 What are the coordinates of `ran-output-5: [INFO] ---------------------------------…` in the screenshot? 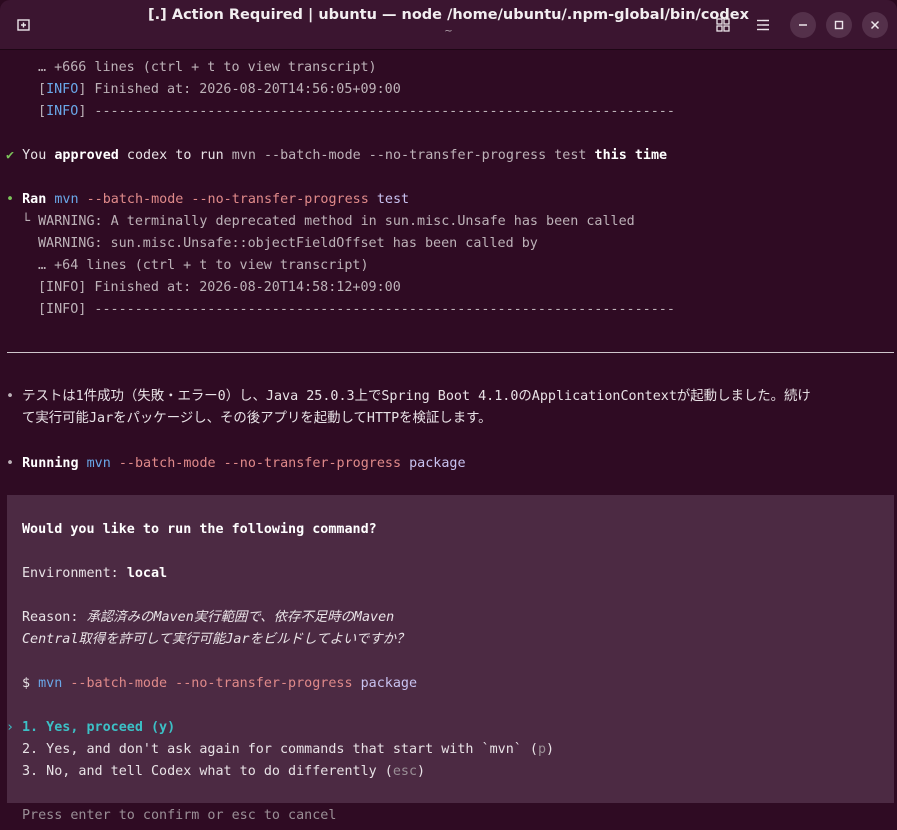 It's located at (356, 309).